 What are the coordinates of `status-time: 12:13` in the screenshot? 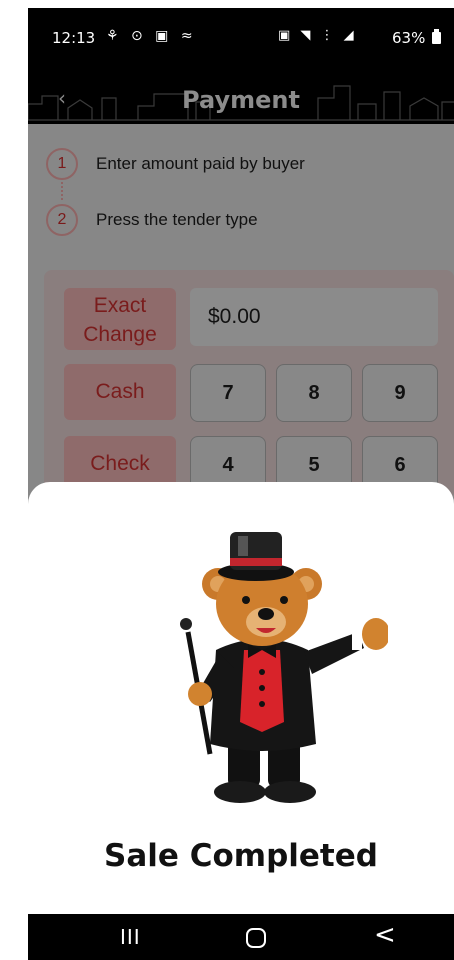 It's located at (74, 38).